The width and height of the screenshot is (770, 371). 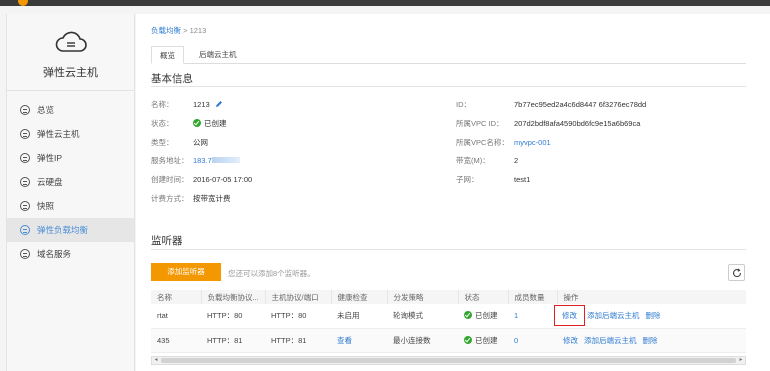 I want to click on info-status: 状态： 已创建, so click(x=189, y=124).